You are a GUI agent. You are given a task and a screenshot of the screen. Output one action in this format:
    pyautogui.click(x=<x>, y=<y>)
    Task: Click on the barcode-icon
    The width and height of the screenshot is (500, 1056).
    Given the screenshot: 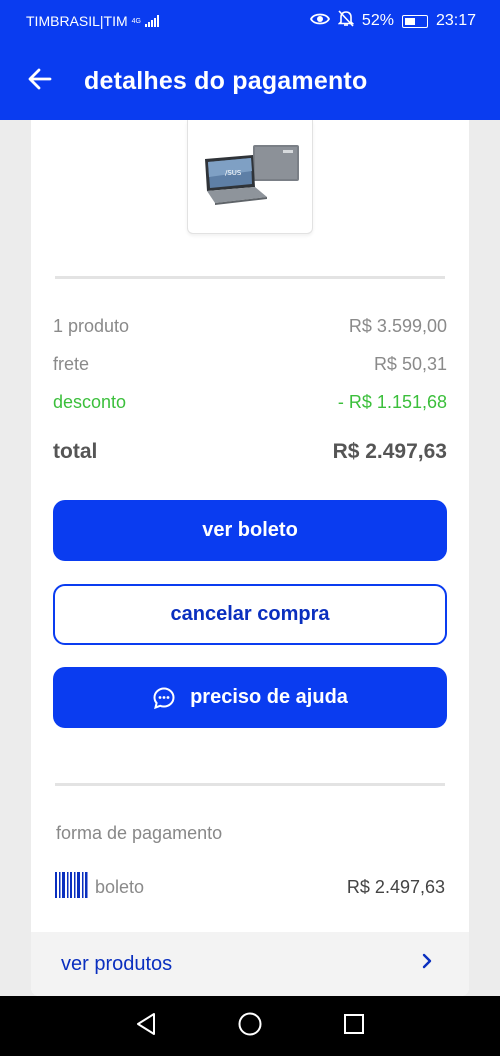 What is the action you would take?
    pyautogui.click(x=72, y=887)
    